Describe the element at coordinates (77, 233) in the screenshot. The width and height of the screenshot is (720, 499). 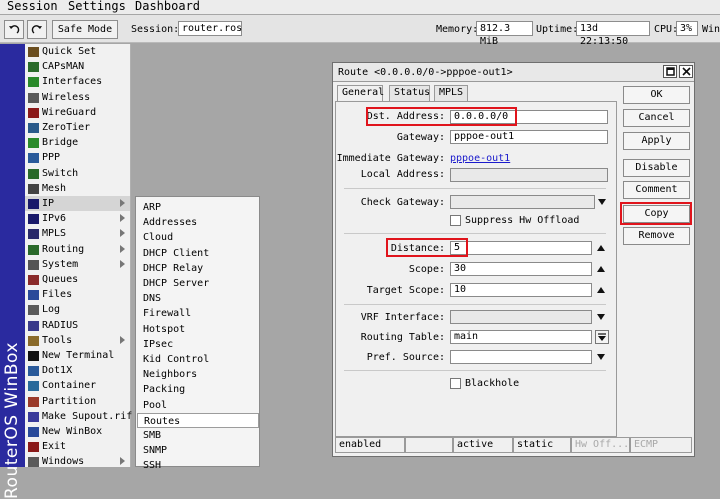
I see `sidebar-item-mpls: MPLS` at that location.